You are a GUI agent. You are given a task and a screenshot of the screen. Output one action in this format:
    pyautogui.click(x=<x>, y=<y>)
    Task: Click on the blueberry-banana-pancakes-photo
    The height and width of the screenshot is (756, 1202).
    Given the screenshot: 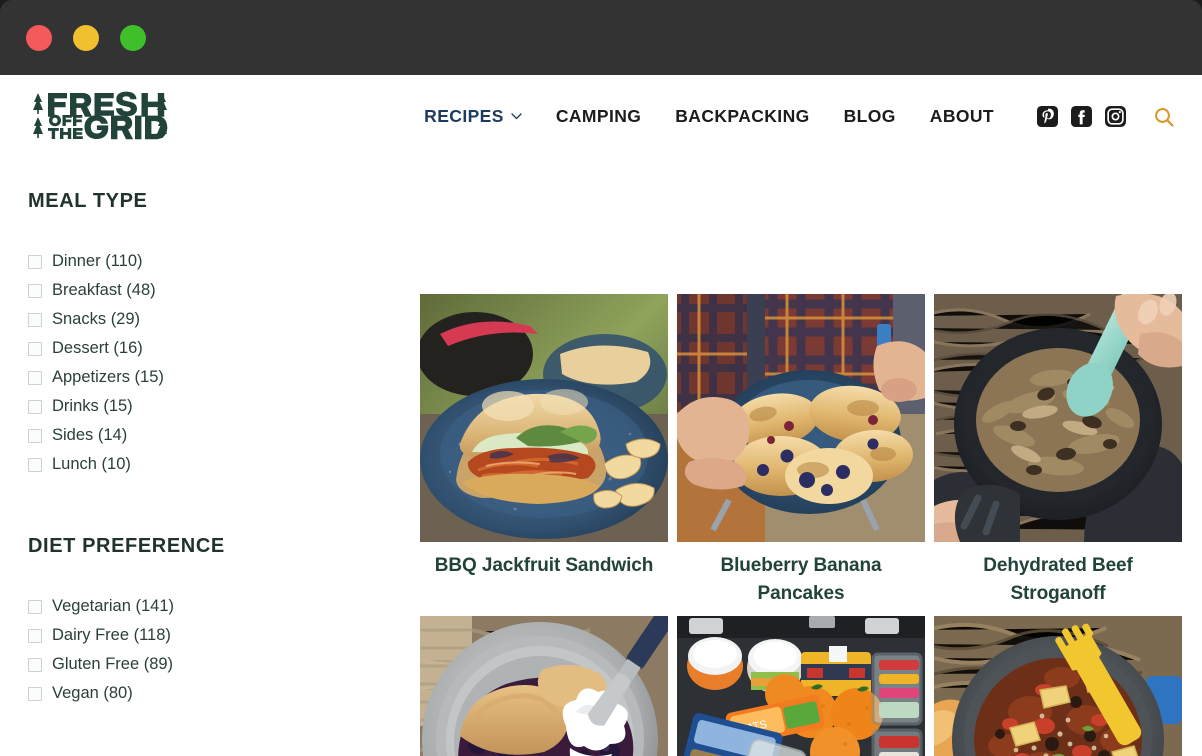 What is the action you would take?
    pyautogui.click(x=801, y=418)
    